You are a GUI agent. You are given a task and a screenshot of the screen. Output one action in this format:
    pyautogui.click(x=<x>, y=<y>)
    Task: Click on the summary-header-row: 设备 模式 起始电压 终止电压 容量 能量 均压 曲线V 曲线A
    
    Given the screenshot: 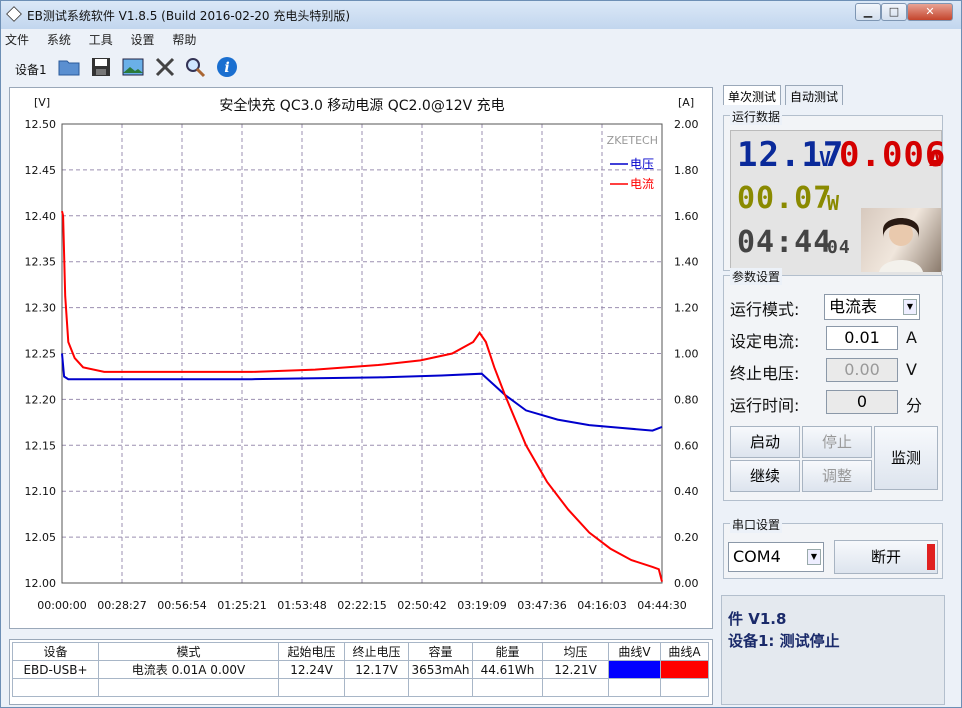 What is the action you would take?
    pyautogui.click(x=360, y=651)
    